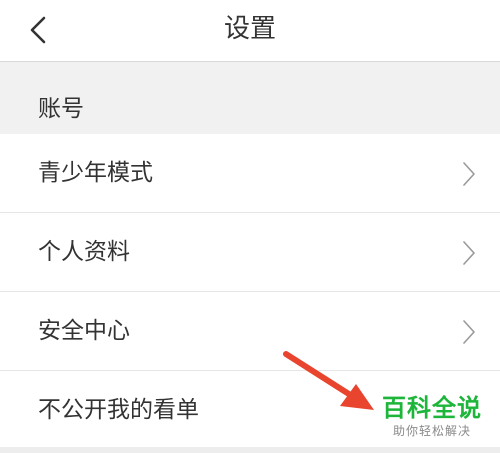  What do you see at coordinates (118, 410) in the screenshot?
I see `list-item-label: 不公开我的看单` at bounding box center [118, 410].